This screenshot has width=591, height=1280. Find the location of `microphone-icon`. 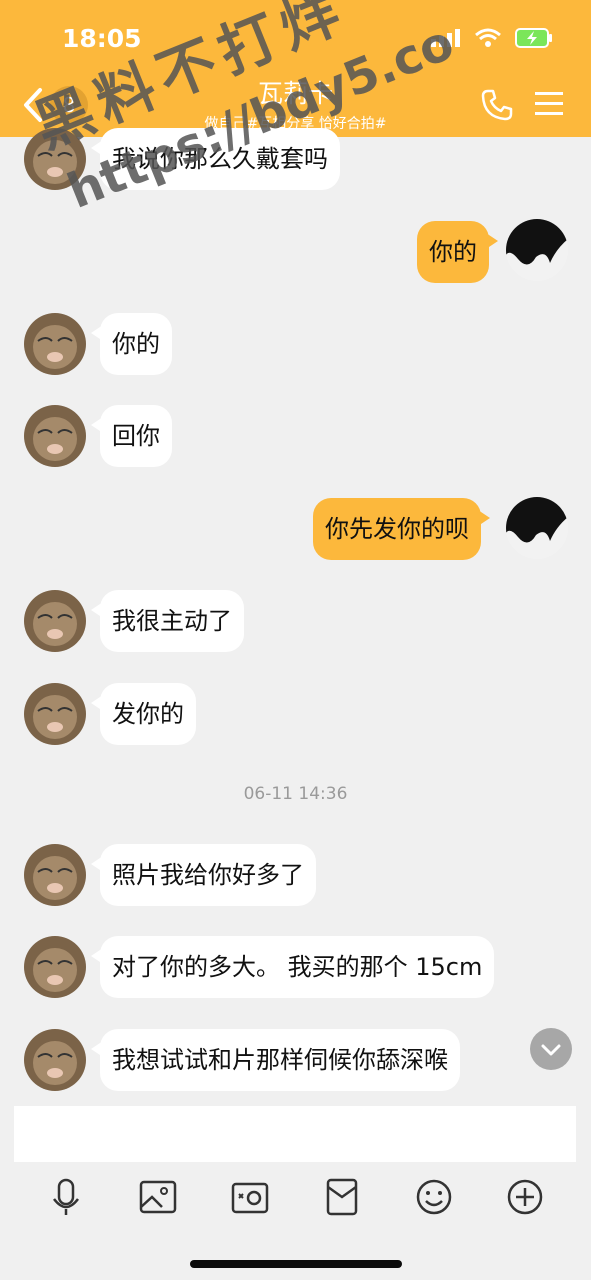

microphone-icon is located at coordinates (66, 1197).